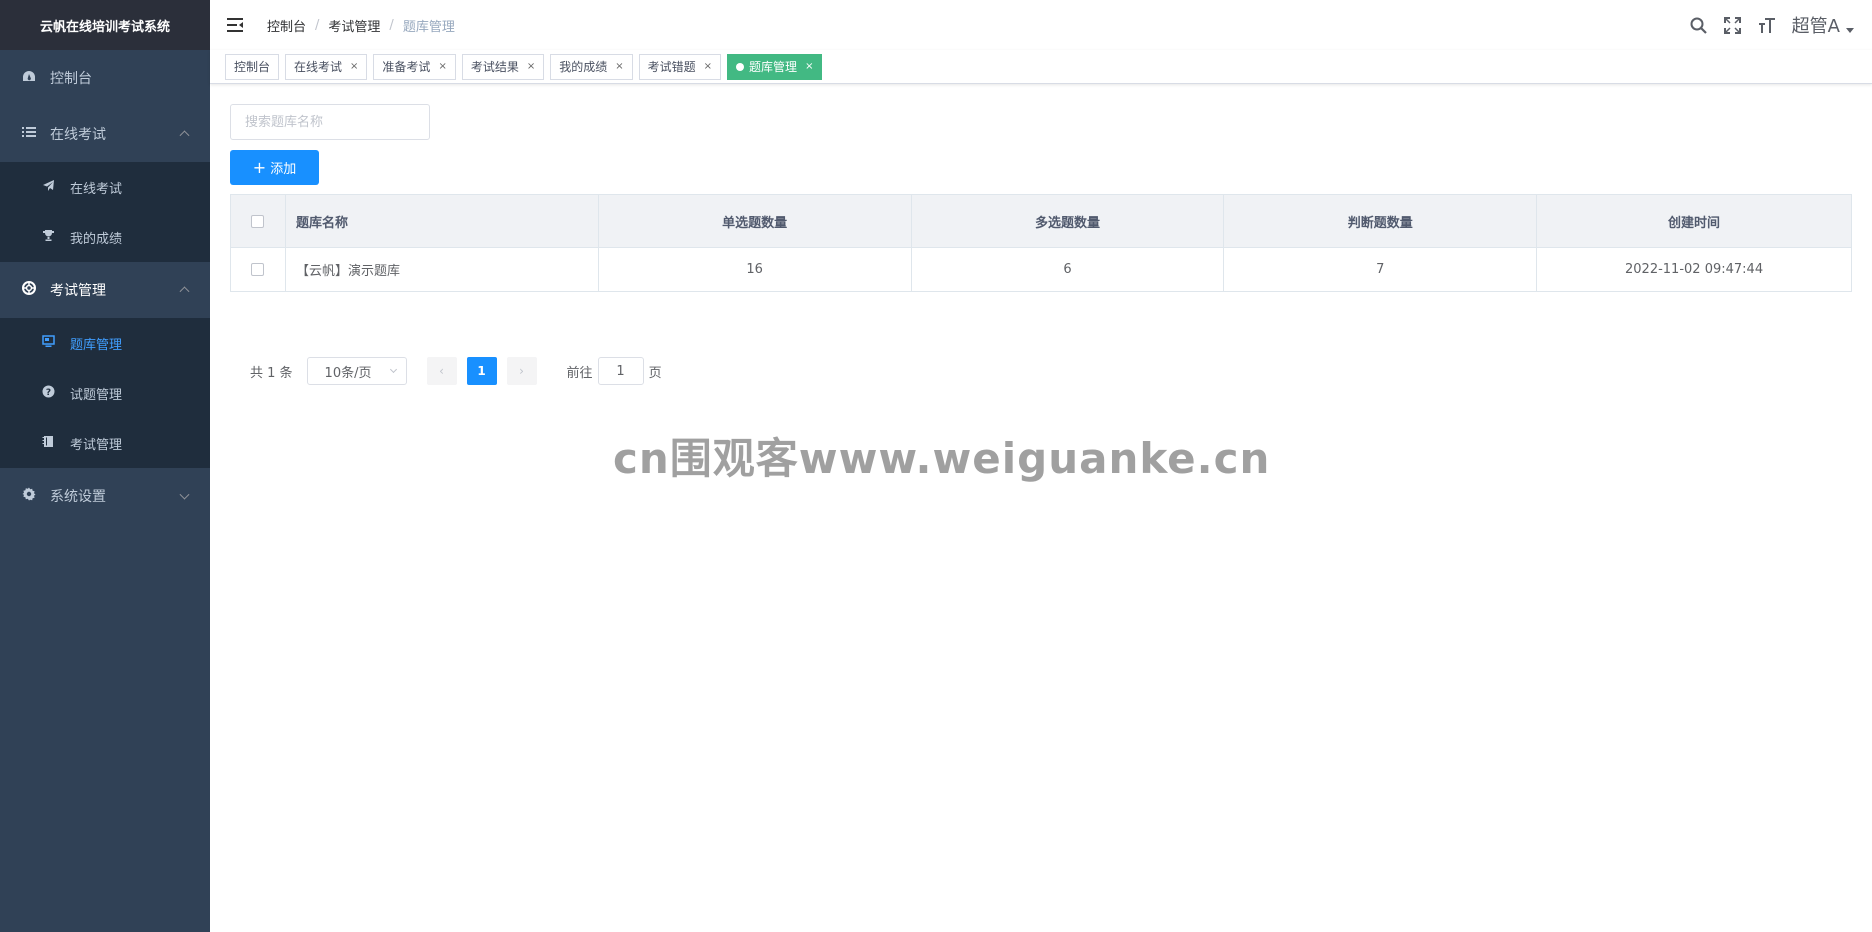 The image size is (1872, 932). What do you see at coordinates (740, 66) in the screenshot?
I see `active-dot-icon` at bounding box center [740, 66].